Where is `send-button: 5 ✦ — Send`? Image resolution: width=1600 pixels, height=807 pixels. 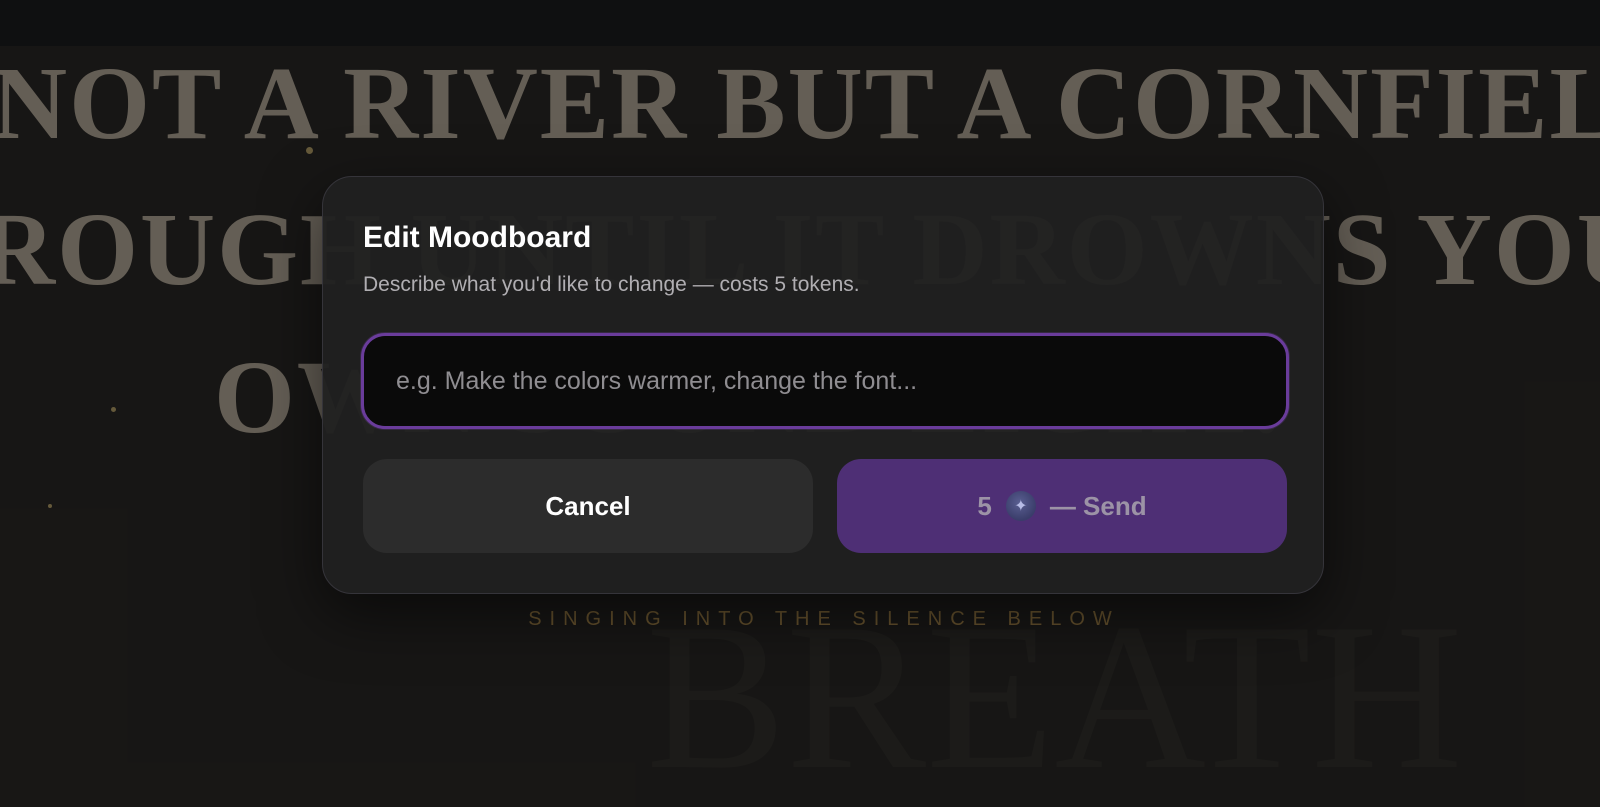
send-button: 5 ✦ — Send is located at coordinates (1062, 506).